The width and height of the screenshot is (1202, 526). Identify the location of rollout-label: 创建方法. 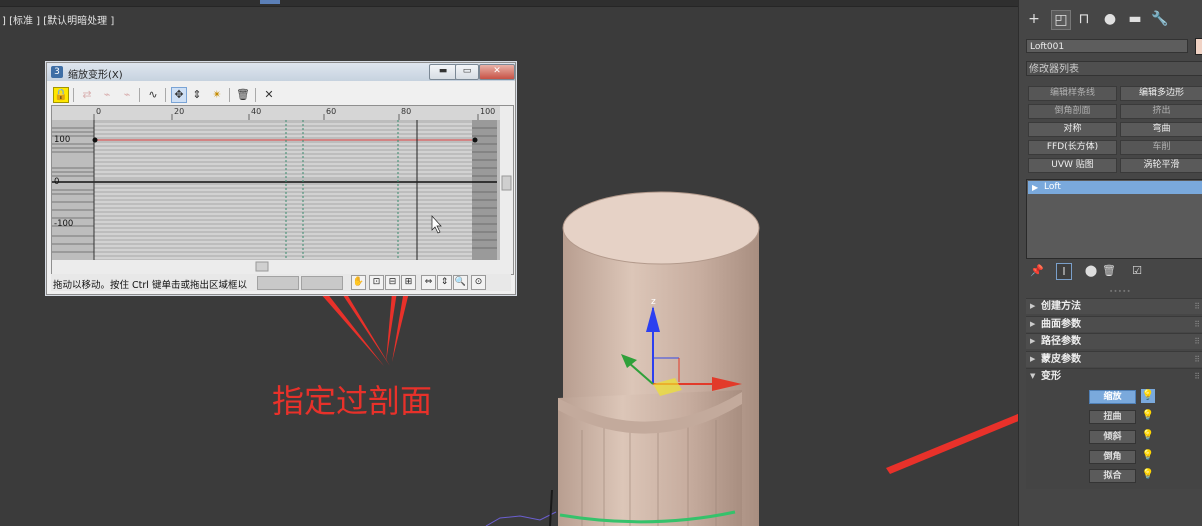
(1061, 306).